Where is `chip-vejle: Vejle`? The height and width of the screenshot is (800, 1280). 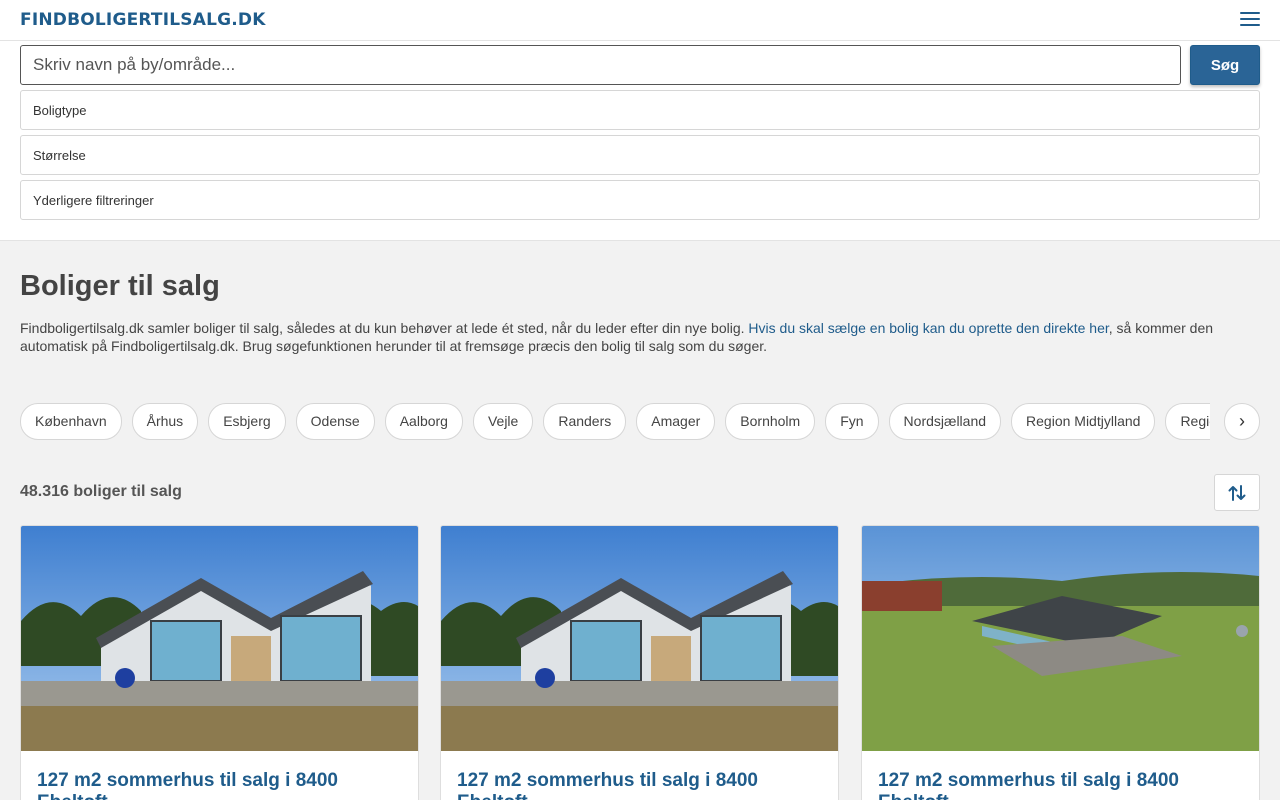
chip-vejle: Vejle is located at coordinates (503, 421).